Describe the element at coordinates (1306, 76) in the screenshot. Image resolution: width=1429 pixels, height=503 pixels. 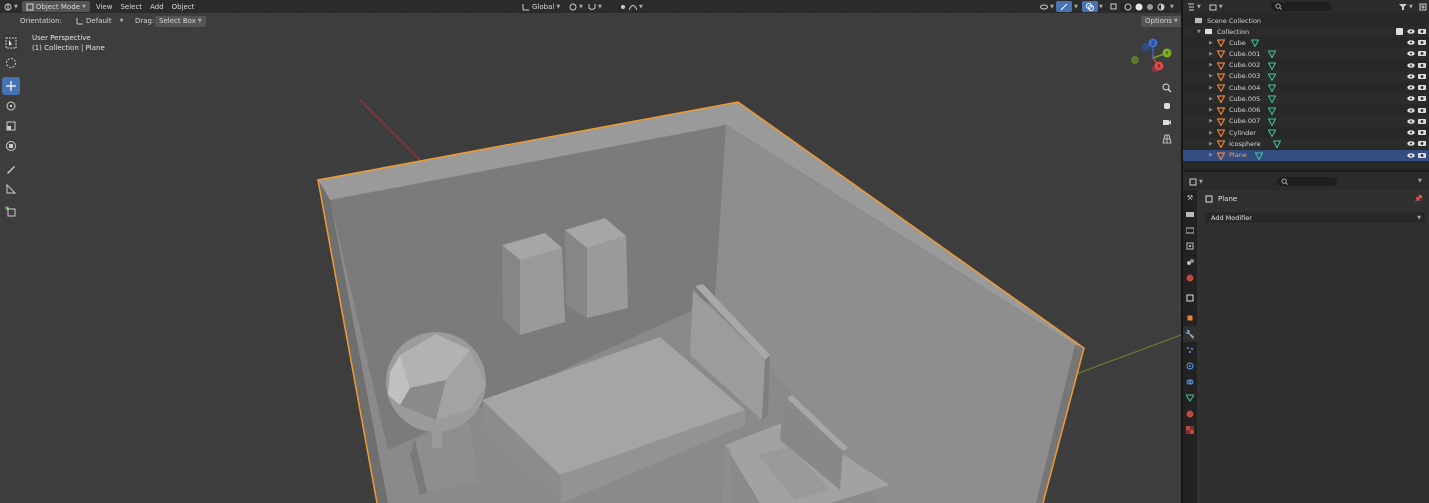
I see `outliner-row-cube-003: ▶ Cube.003` at that location.